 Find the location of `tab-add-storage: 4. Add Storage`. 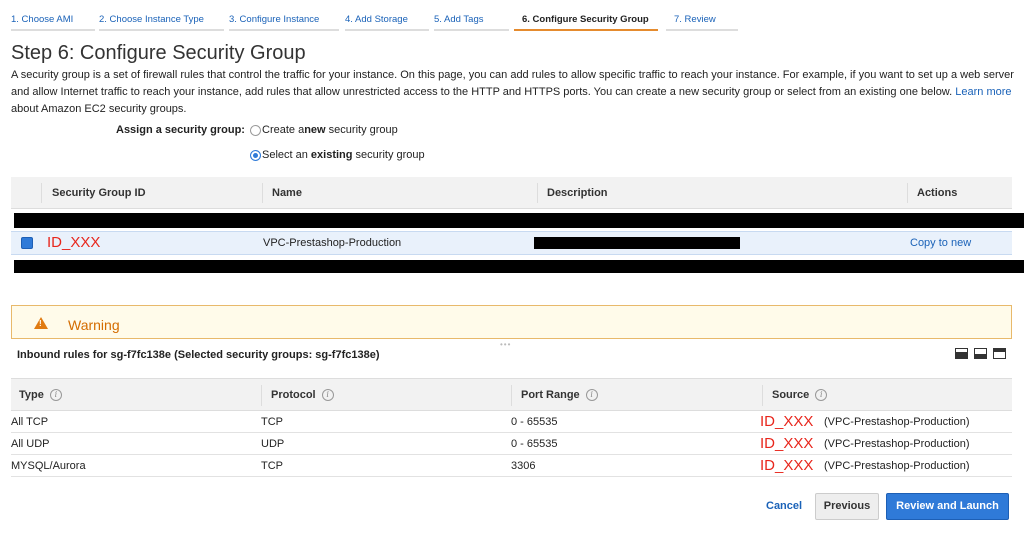

tab-add-storage: 4. Add Storage is located at coordinates (387, 20).